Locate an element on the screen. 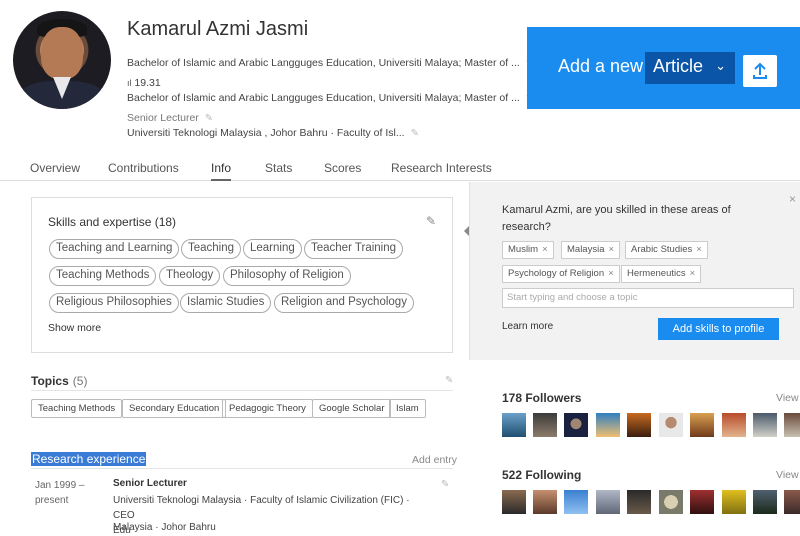  avatar-face is located at coordinates (62, 53).